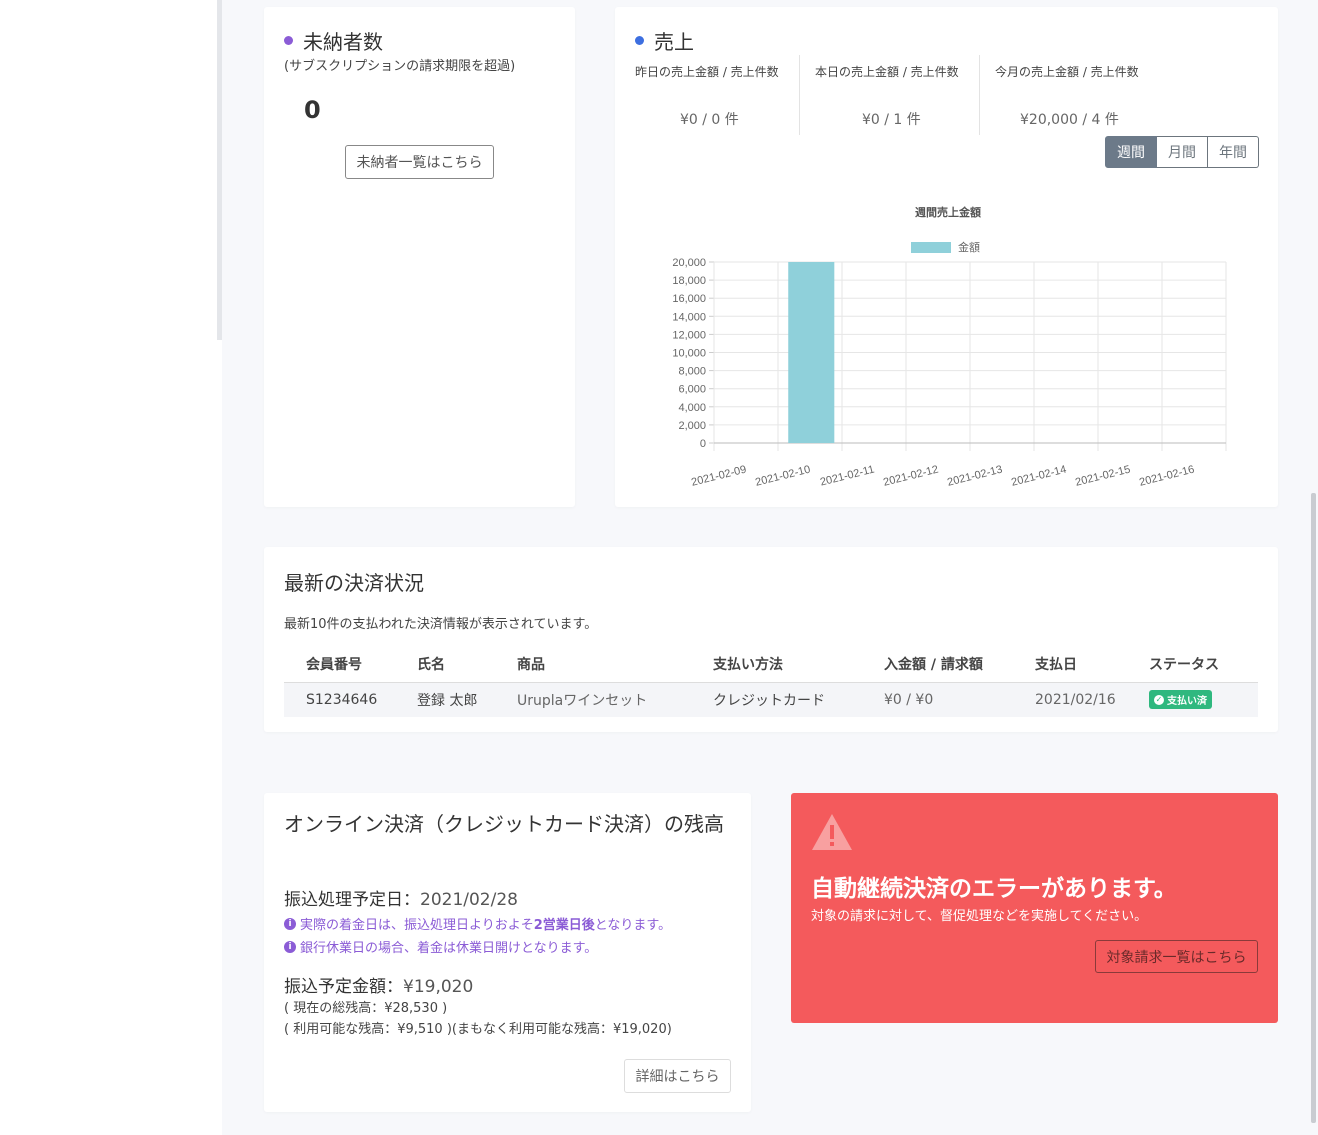 The height and width of the screenshot is (1135, 1318). Describe the element at coordinates (776, 665) in the screenshot. I see `column-method: 支払い方法` at that location.